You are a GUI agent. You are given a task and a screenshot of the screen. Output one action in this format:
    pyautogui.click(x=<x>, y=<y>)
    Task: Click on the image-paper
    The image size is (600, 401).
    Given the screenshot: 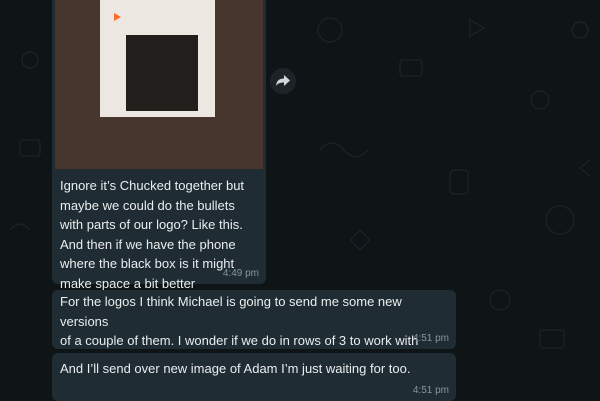 What is the action you would take?
    pyautogui.click(x=157, y=58)
    